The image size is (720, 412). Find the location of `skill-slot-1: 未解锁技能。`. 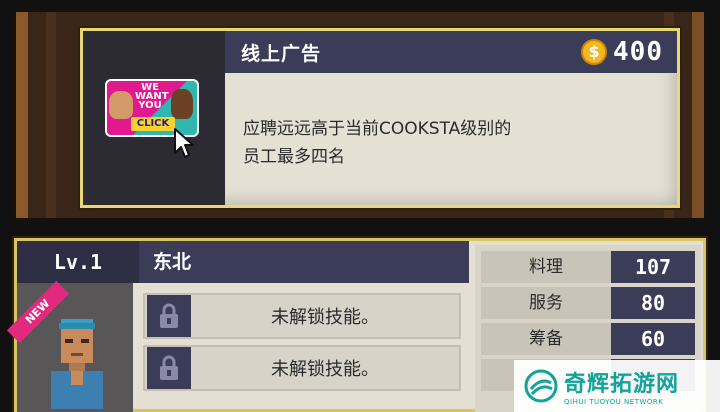

skill-slot-1: 未解锁技能。 is located at coordinates (302, 316).